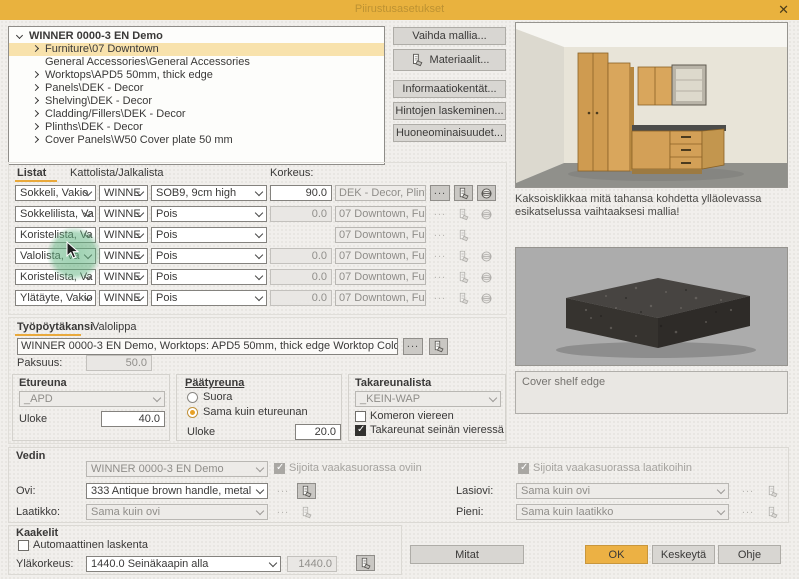 The width and height of the screenshot is (799, 579). I want to click on titlebar: Piirustusasetukset ✕, so click(399, 10).